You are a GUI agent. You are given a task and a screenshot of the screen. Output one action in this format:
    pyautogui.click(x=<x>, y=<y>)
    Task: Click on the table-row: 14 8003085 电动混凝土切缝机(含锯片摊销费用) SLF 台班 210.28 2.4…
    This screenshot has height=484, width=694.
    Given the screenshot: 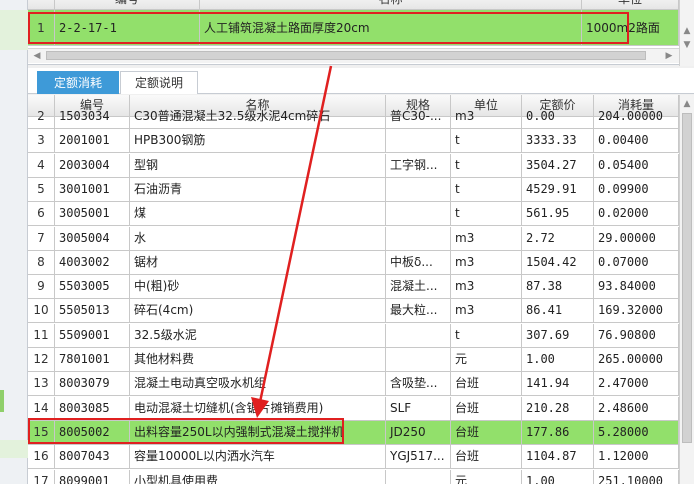 What is the action you would take?
    pyautogui.click(x=353, y=408)
    